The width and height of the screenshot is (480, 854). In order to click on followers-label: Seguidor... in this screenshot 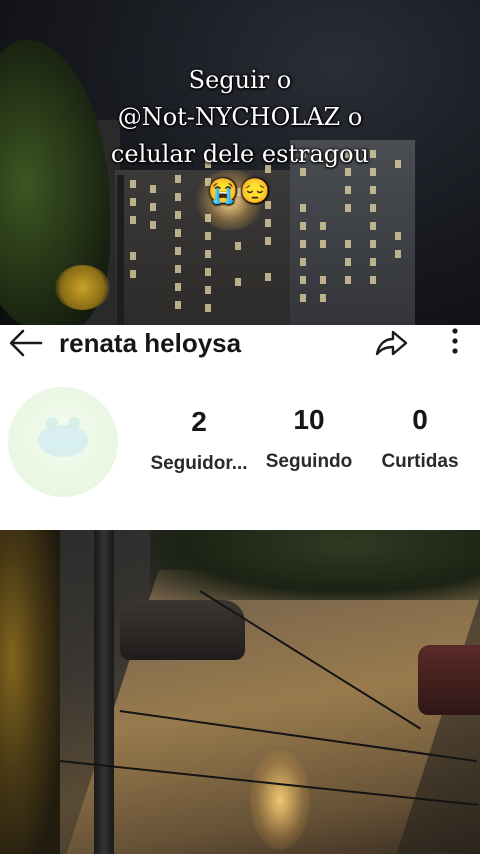, I will do `click(199, 464)`.